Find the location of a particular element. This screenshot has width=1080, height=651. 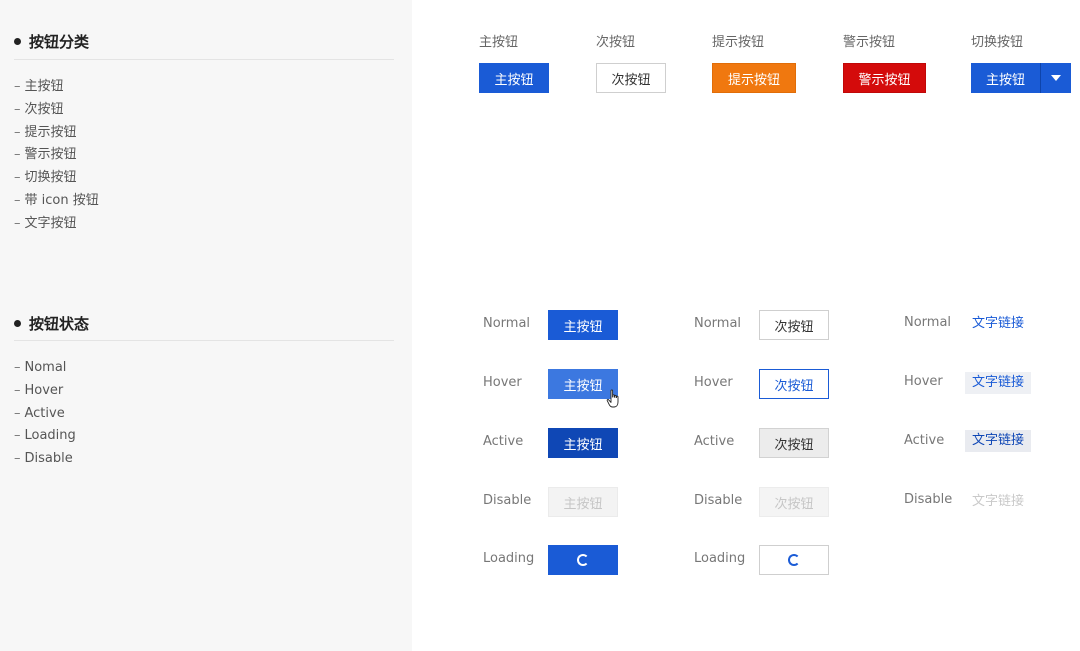

sidebar-item-secondary: – 次按钮 is located at coordinates (56, 110).